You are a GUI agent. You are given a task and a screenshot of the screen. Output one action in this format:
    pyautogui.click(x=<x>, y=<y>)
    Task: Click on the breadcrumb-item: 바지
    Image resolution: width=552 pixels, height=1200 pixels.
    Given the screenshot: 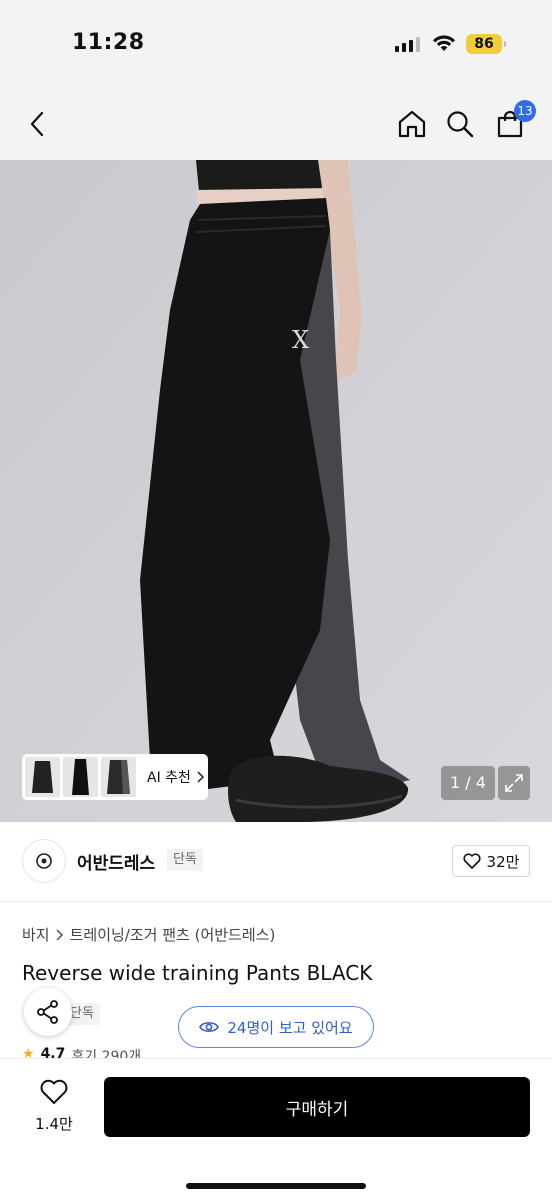 What is the action you would take?
    pyautogui.click(x=36, y=934)
    